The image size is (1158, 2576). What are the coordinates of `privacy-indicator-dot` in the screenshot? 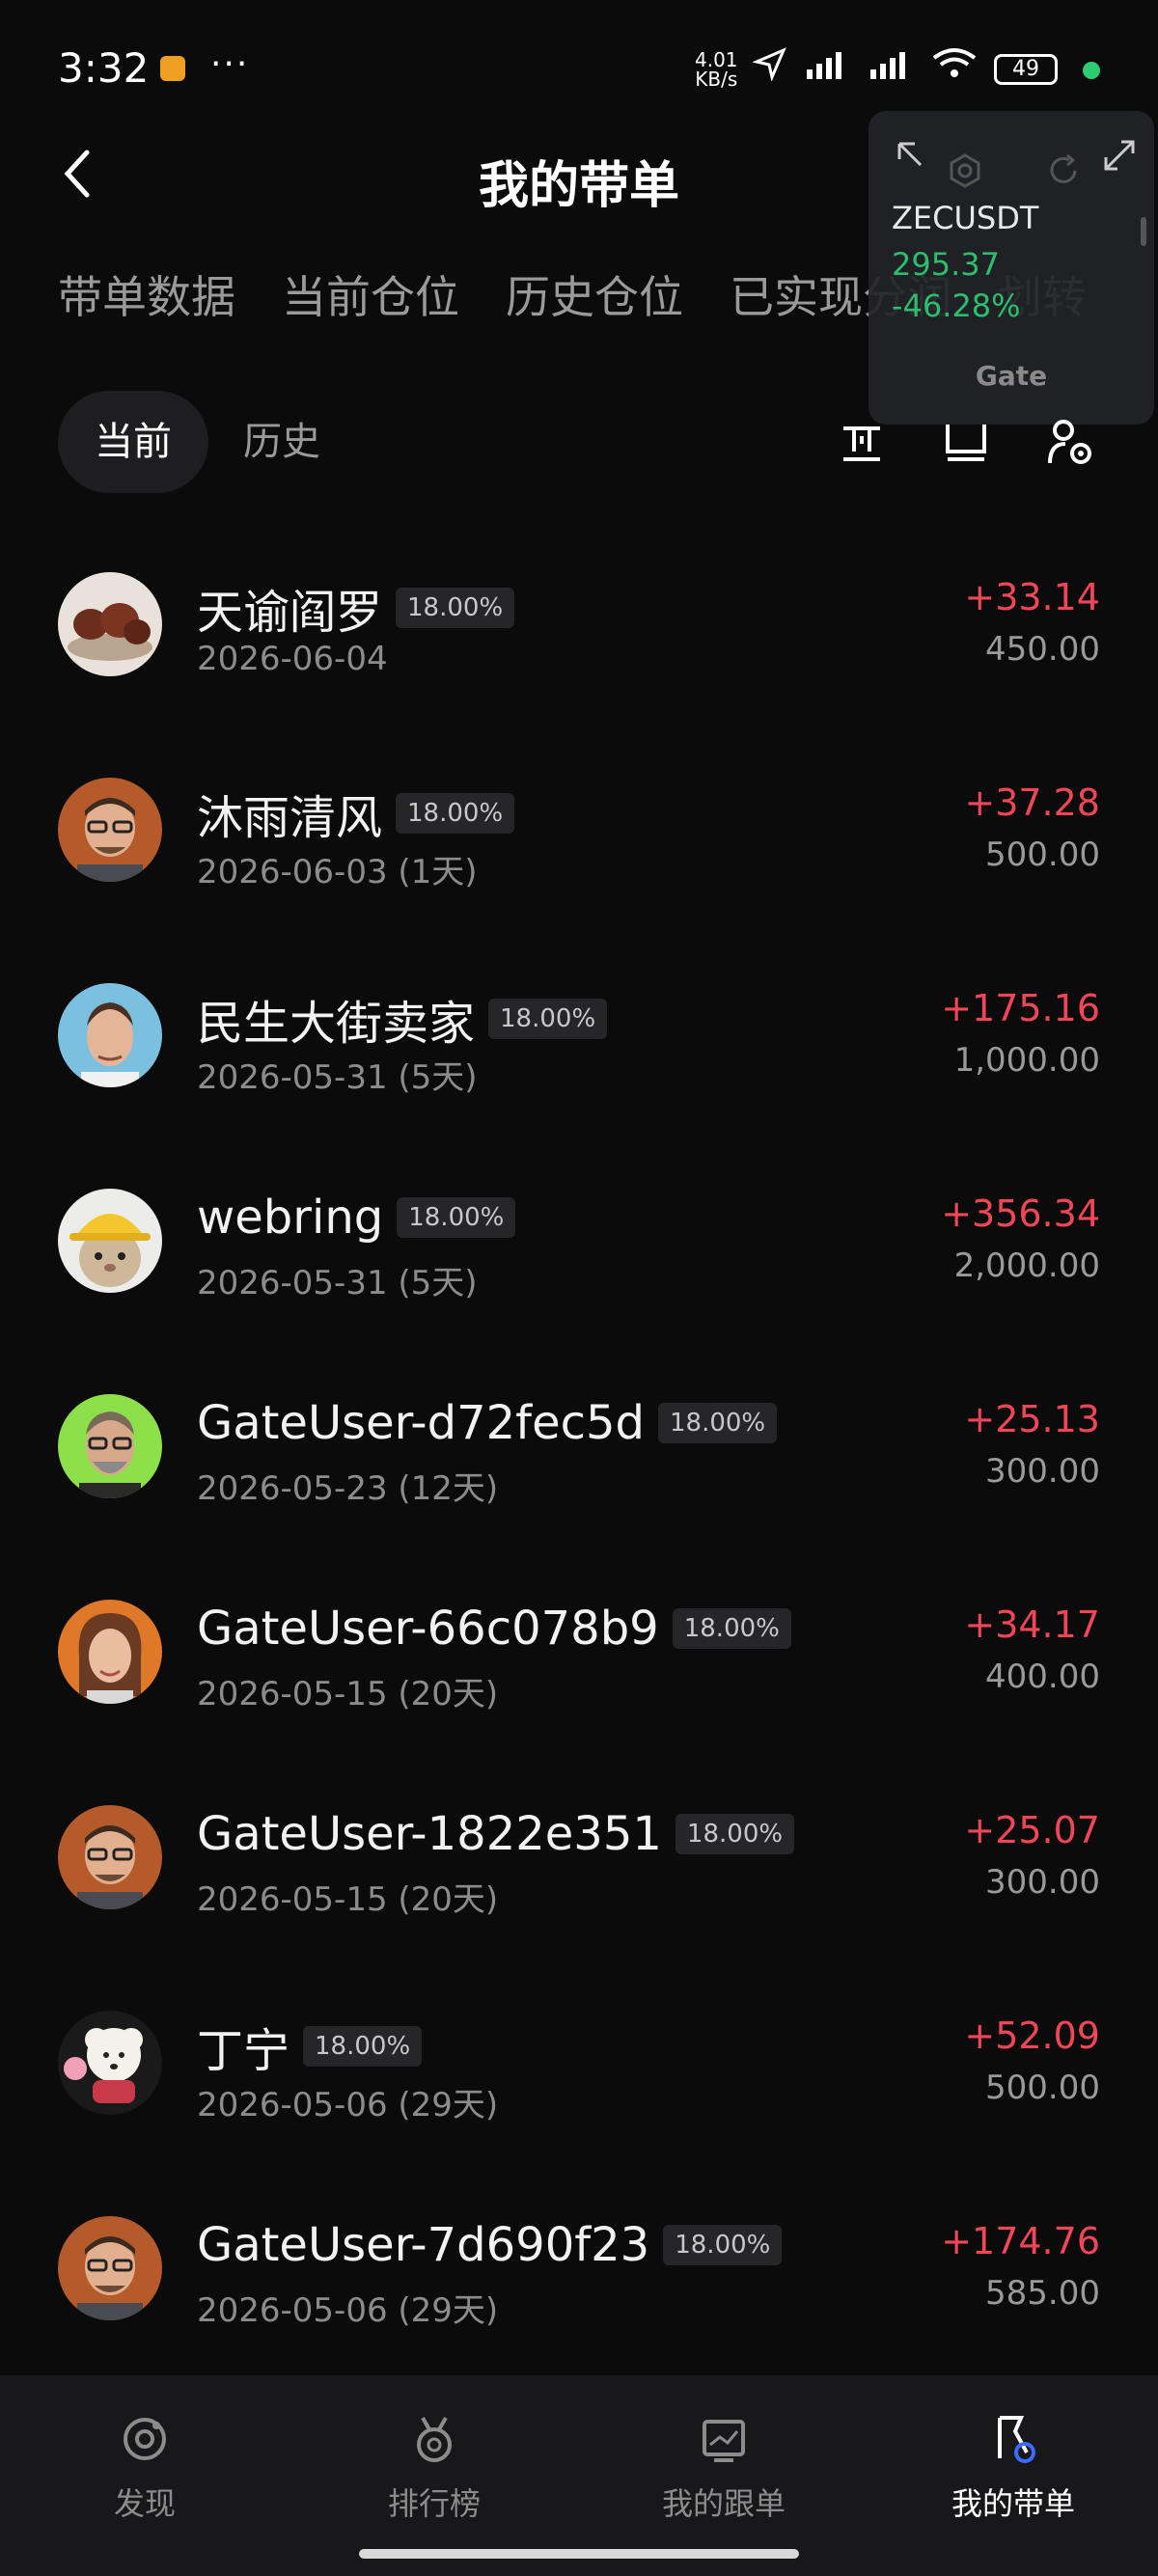 It's located at (1091, 70).